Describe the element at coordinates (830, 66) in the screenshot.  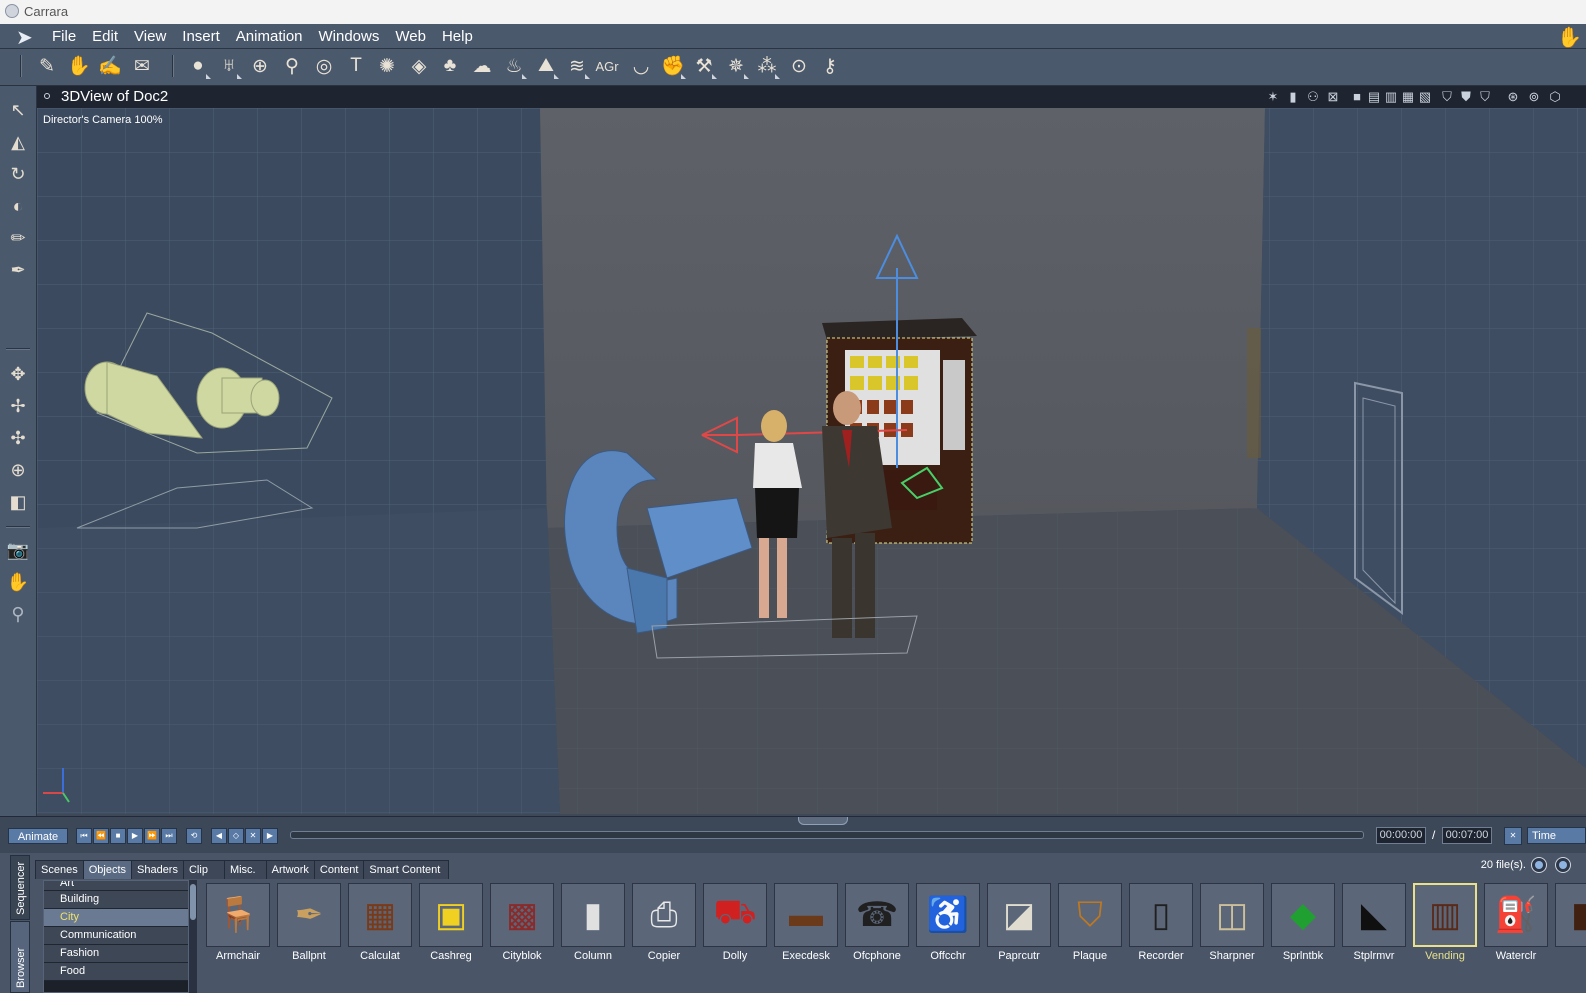
I see `insert-wand-icon: ⚷` at that location.